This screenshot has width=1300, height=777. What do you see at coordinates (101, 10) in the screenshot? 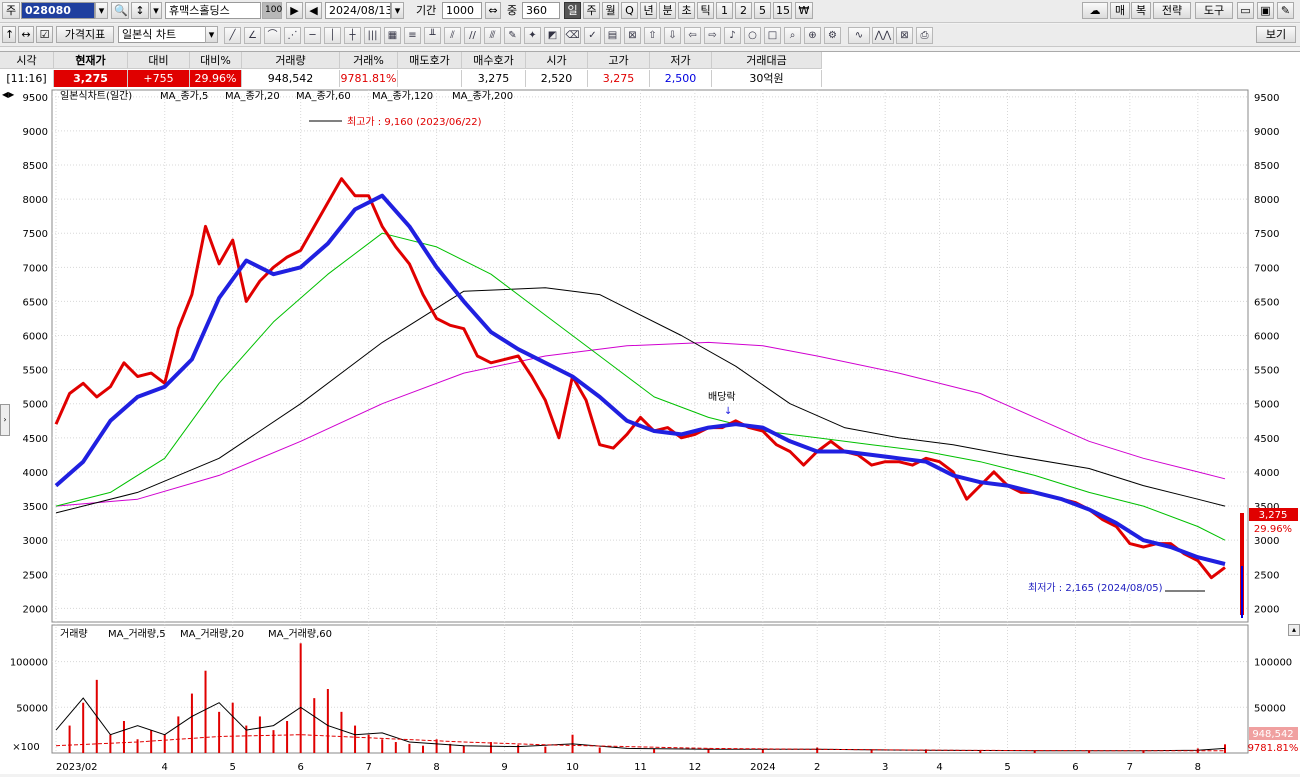
I see `code-dropdown-icon: ▾` at bounding box center [101, 10].